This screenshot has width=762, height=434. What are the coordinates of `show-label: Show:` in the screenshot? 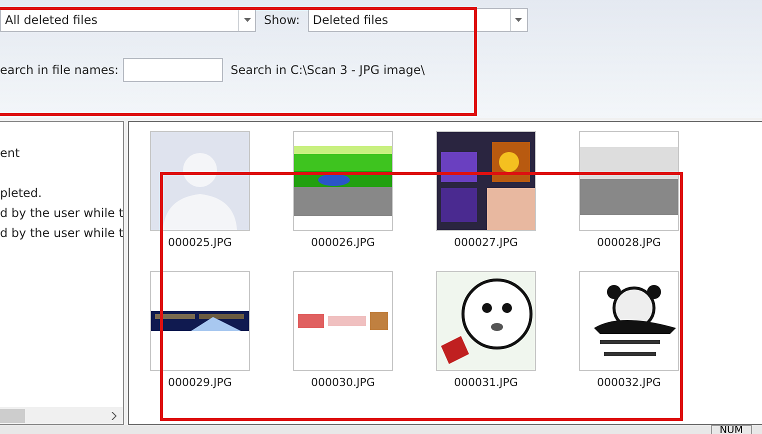 It's located at (282, 20).